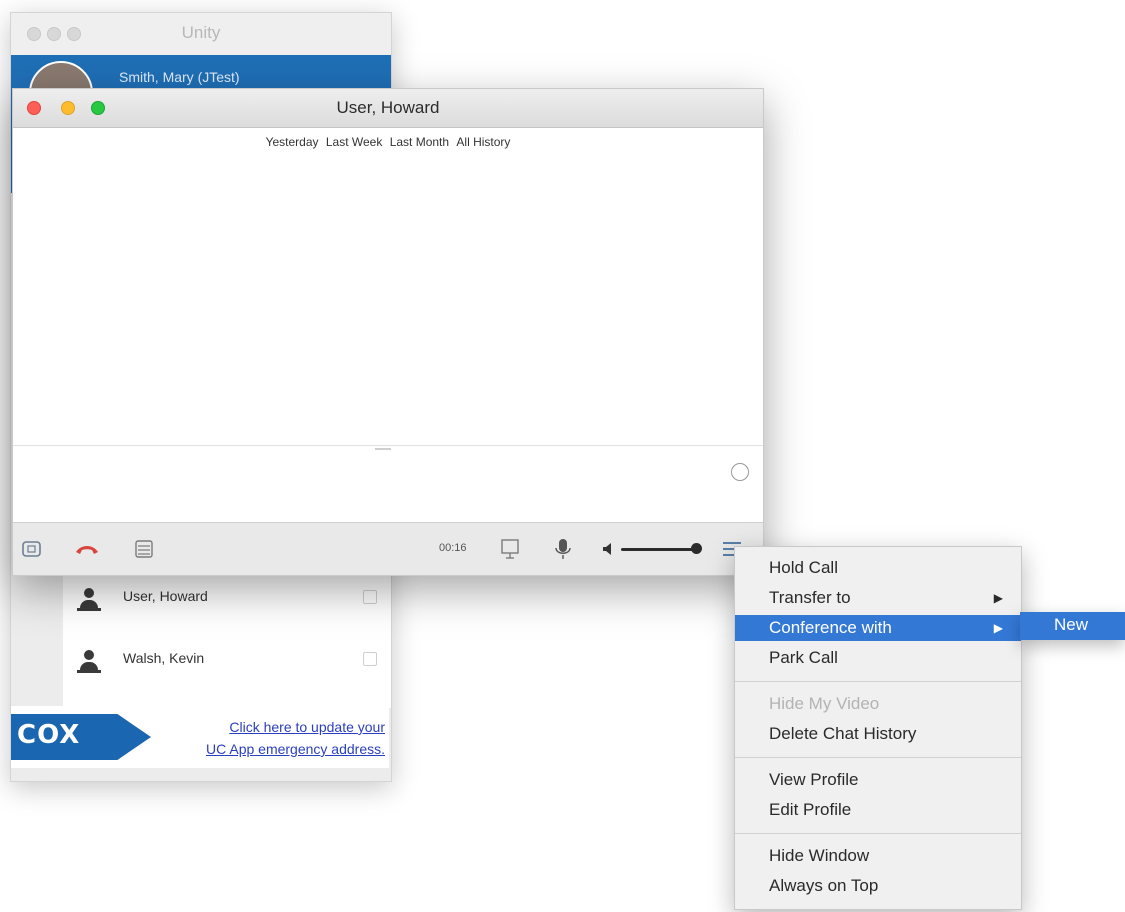  What do you see at coordinates (354, 142) in the screenshot?
I see `filter-last-week: Last Week` at bounding box center [354, 142].